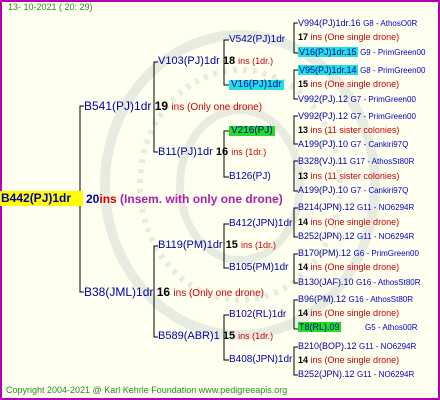  I want to click on gen4-name: B130(JAF).10, so click(326, 282).